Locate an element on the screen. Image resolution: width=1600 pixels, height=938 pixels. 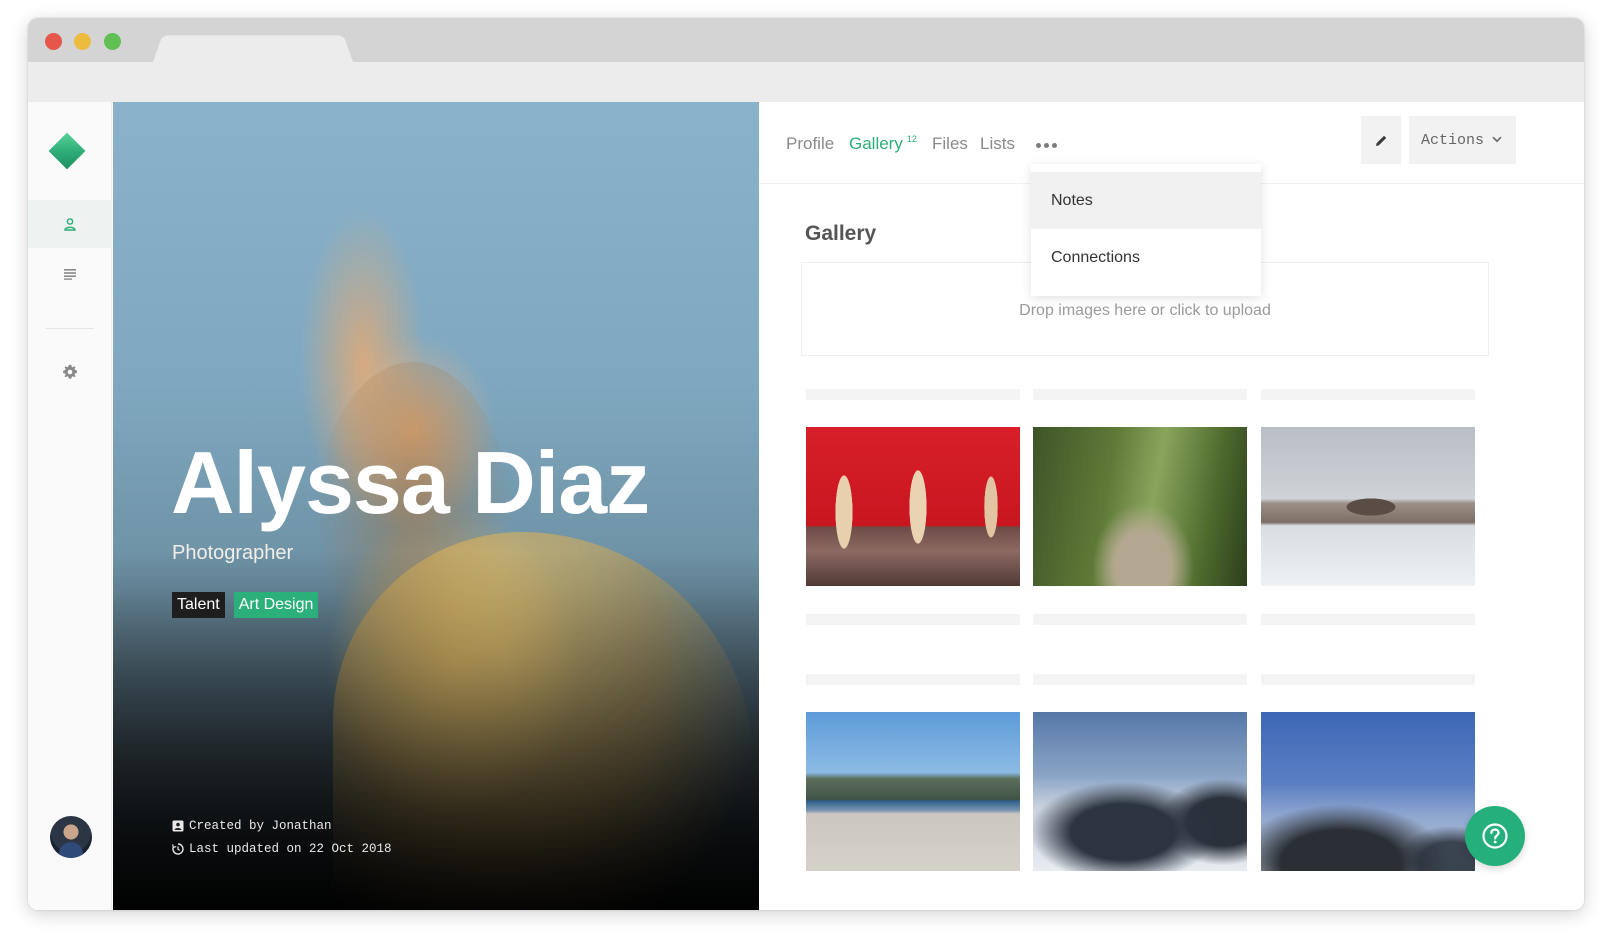
gallery-title: Gallery is located at coordinates (841, 233).